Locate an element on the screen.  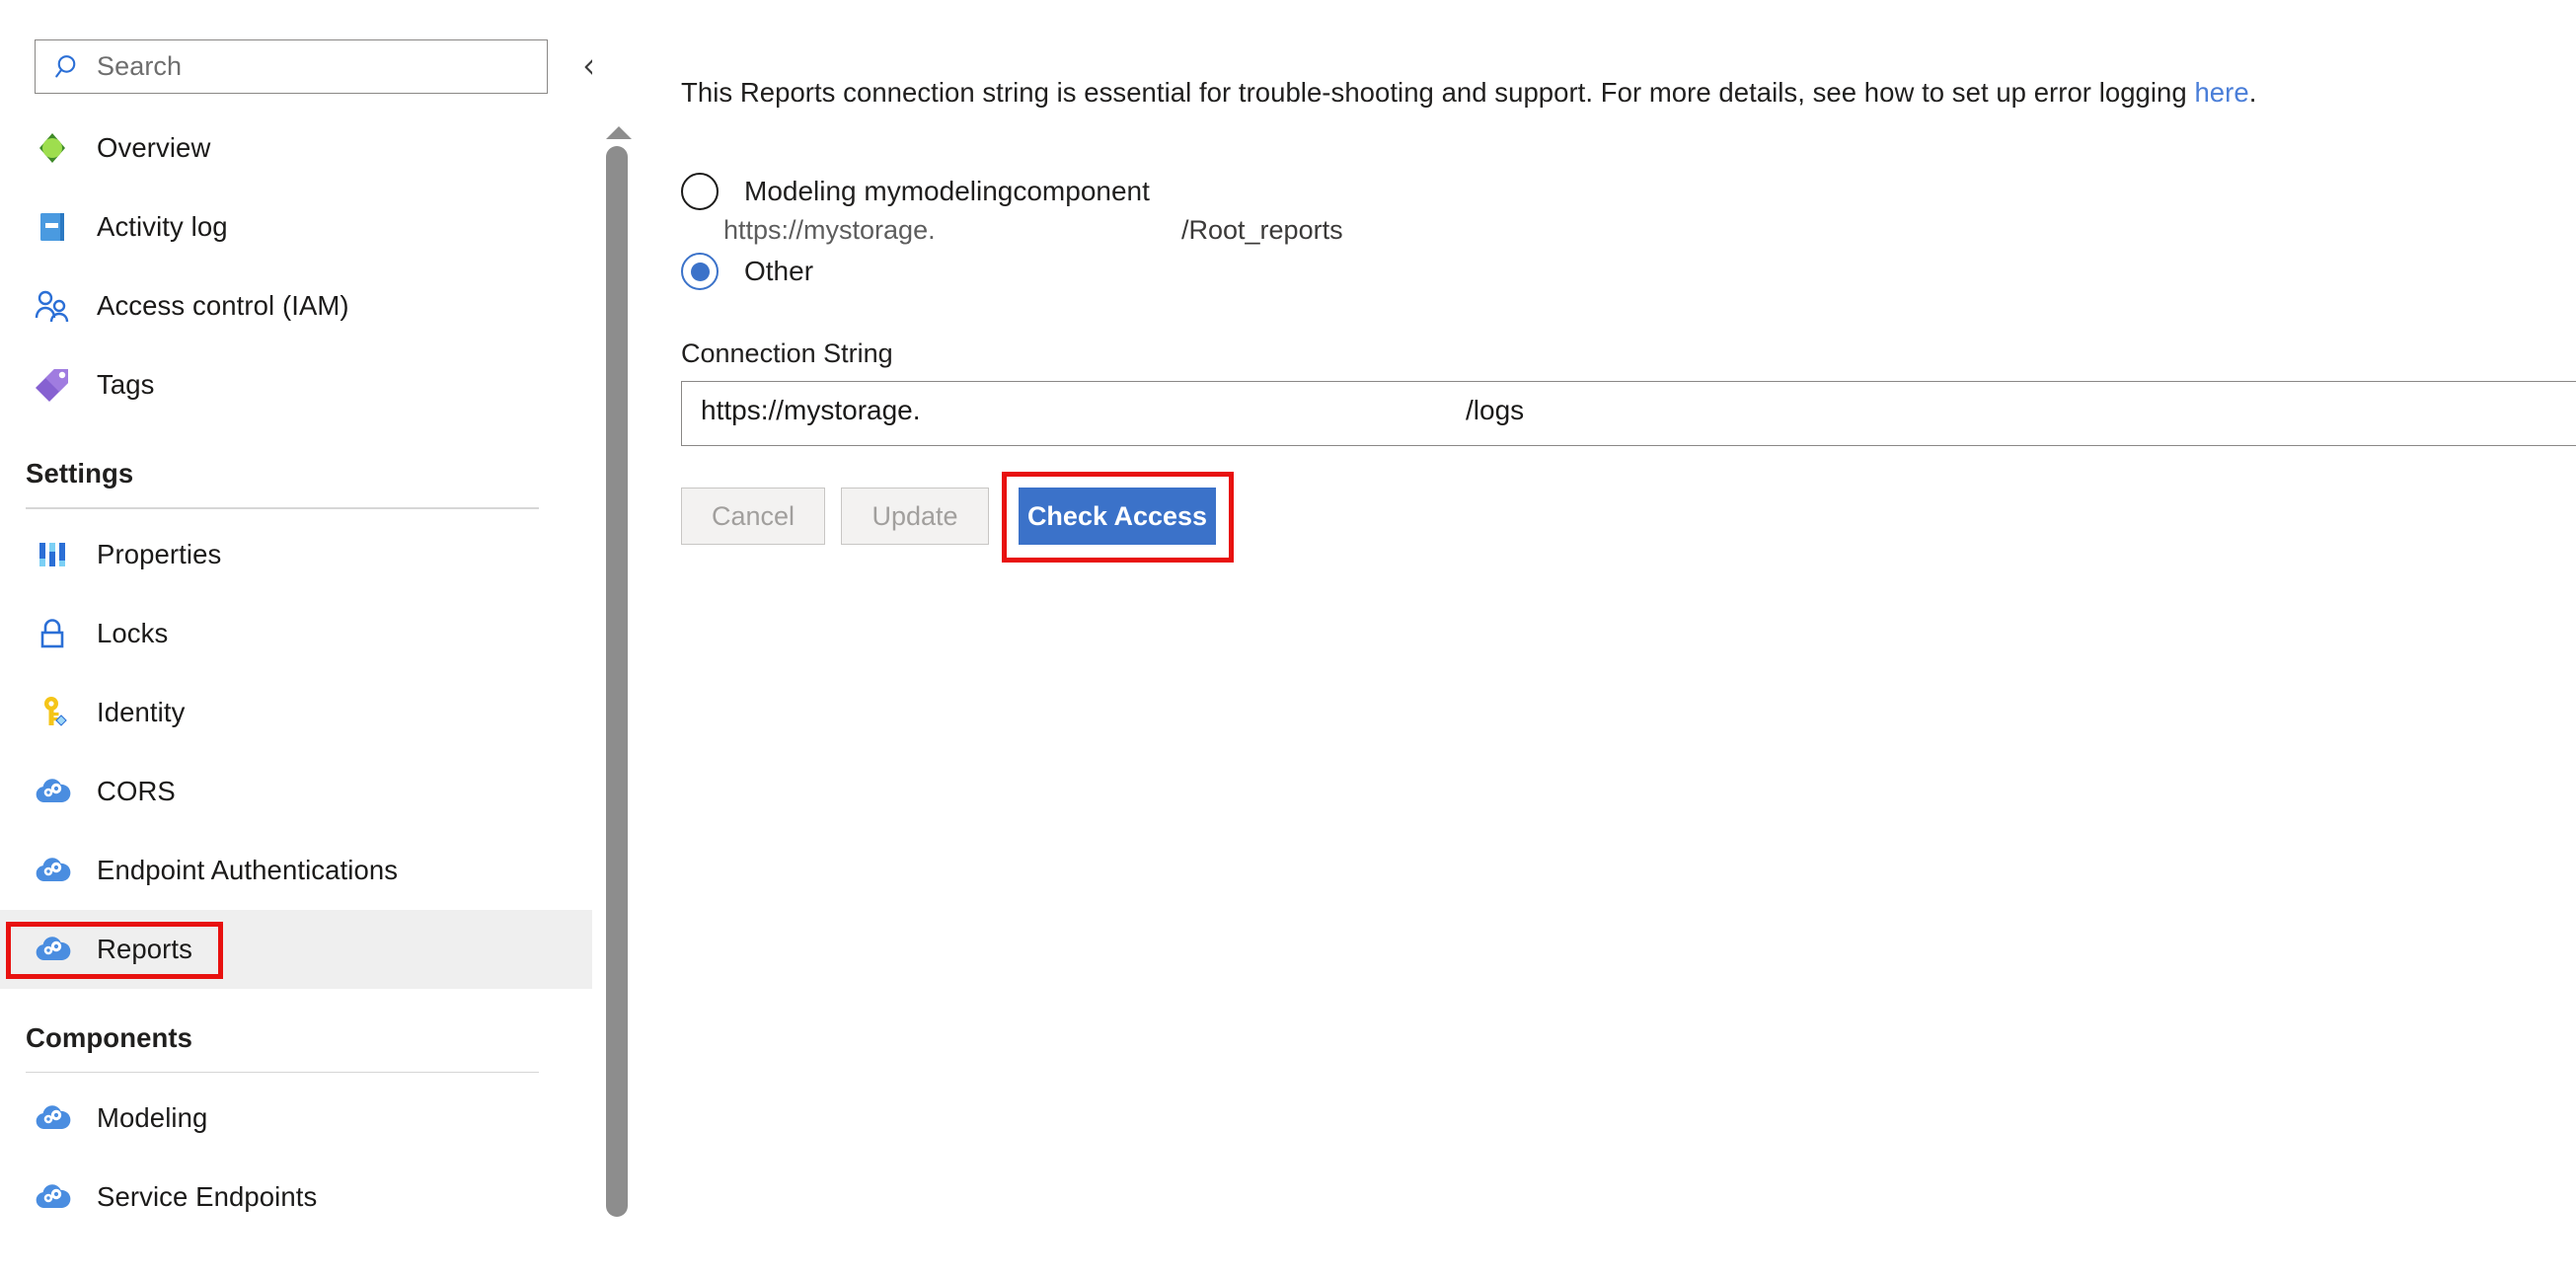
connection-string-input is located at coordinates (1628, 413).